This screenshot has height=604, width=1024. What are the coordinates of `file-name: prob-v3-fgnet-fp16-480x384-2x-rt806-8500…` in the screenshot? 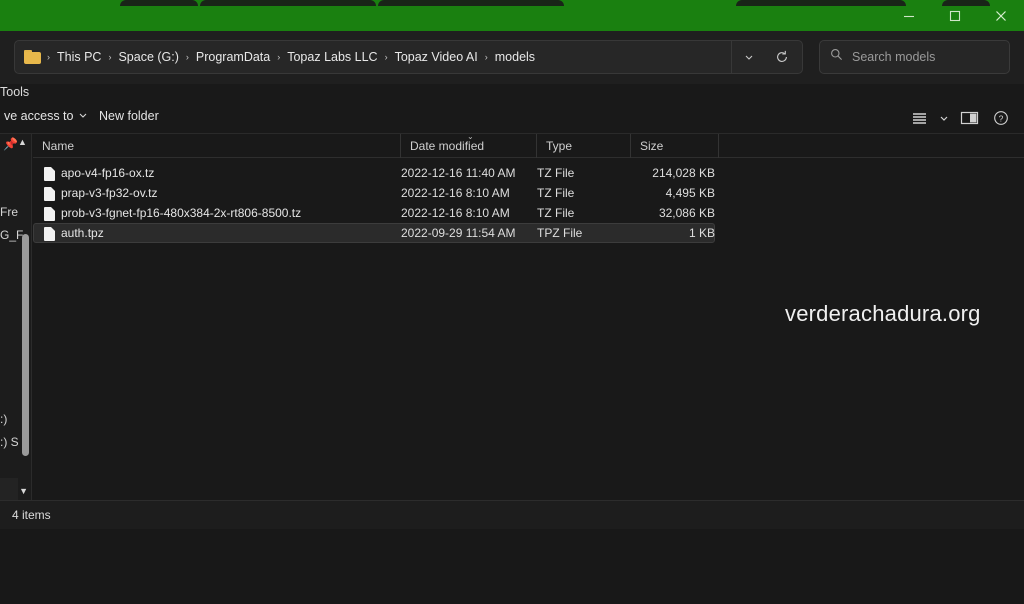 It's located at (181, 213).